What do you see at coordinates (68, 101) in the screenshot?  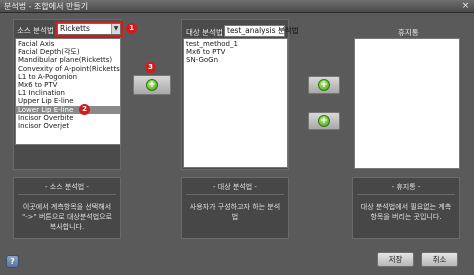 I see `list-item: Upper Lip E-line` at bounding box center [68, 101].